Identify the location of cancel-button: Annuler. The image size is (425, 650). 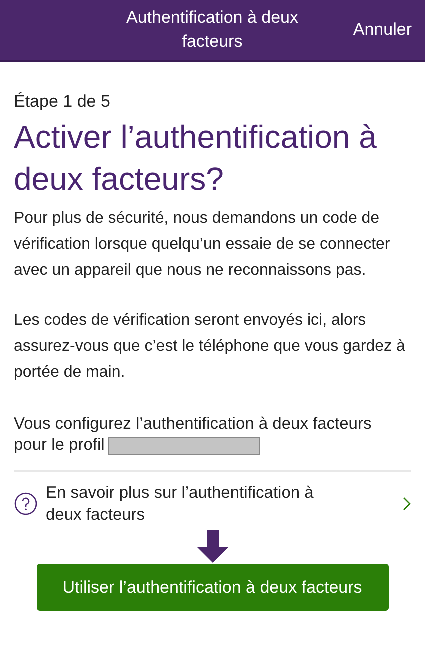
(382, 30).